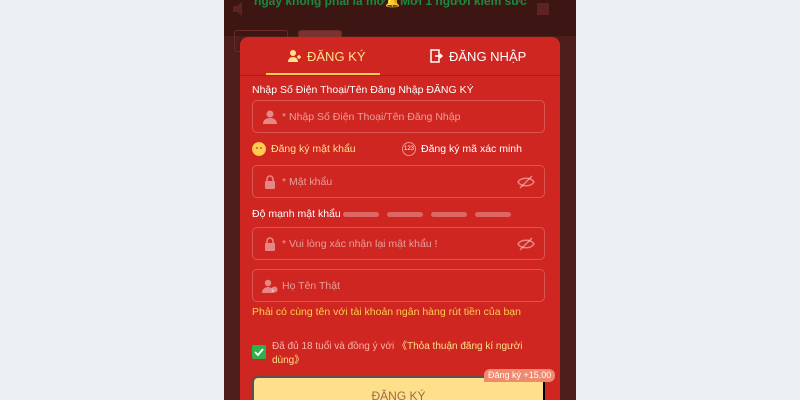 The height and width of the screenshot is (400, 800). I want to click on strength-label: Độ mạnh mật khẩu, so click(296, 214).